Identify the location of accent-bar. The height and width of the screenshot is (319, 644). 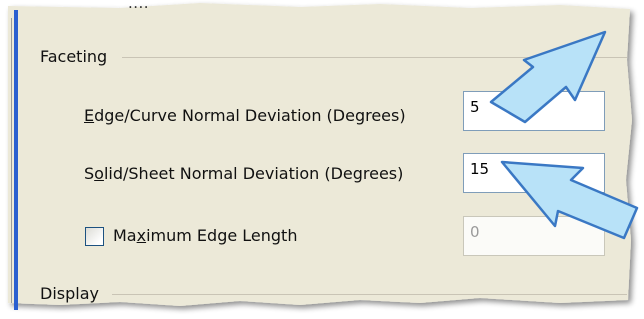
(16, 160).